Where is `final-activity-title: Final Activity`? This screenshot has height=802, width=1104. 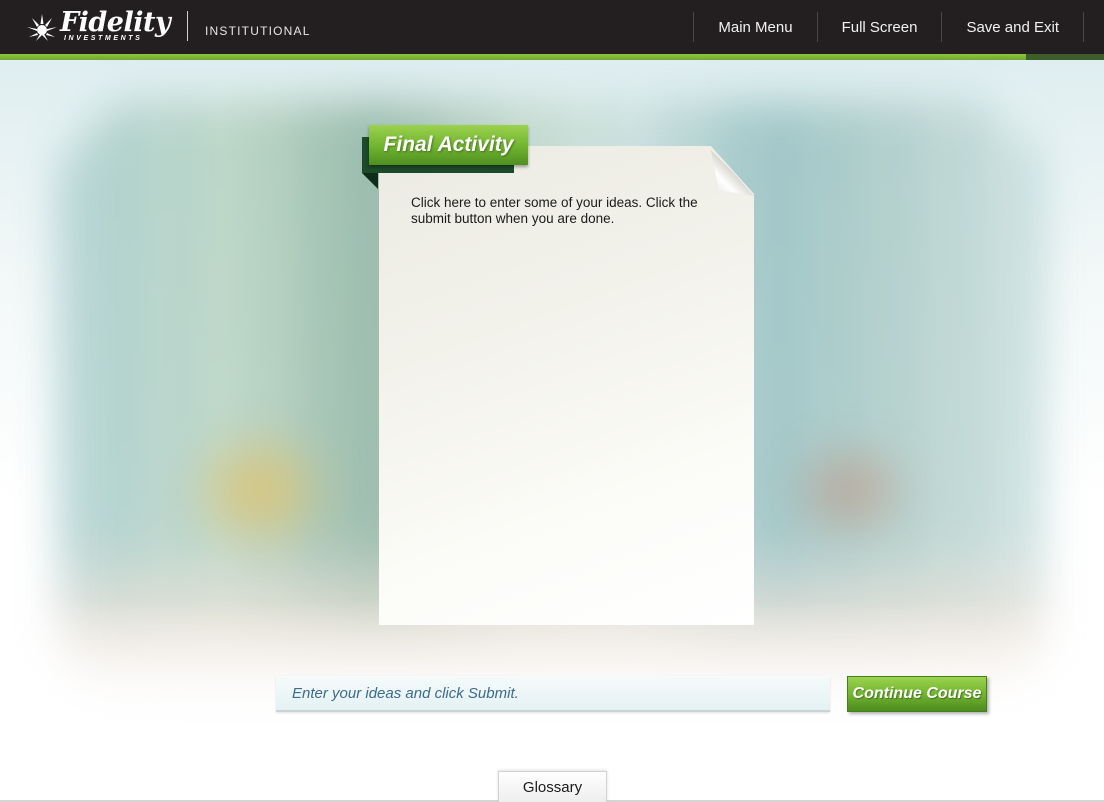 final-activity-title: Final Activity is located at coordinates (448, 144).